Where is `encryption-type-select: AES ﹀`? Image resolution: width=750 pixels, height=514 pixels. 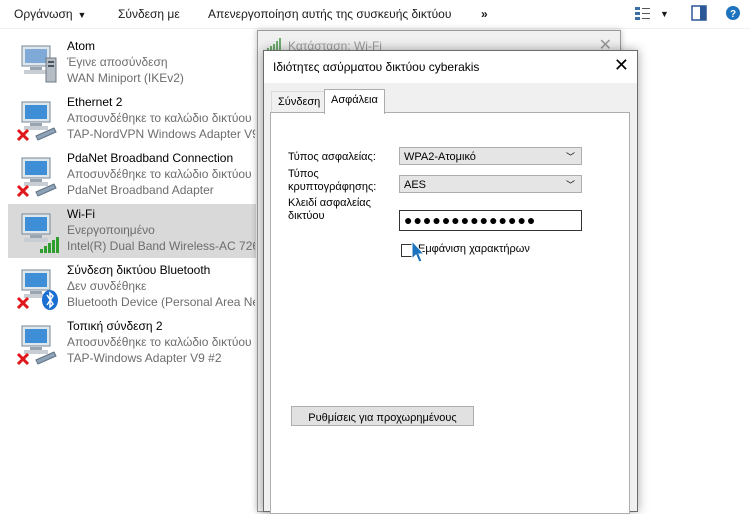 encryption-type-select: AES ﹀ is located at coordinates (490, 184).